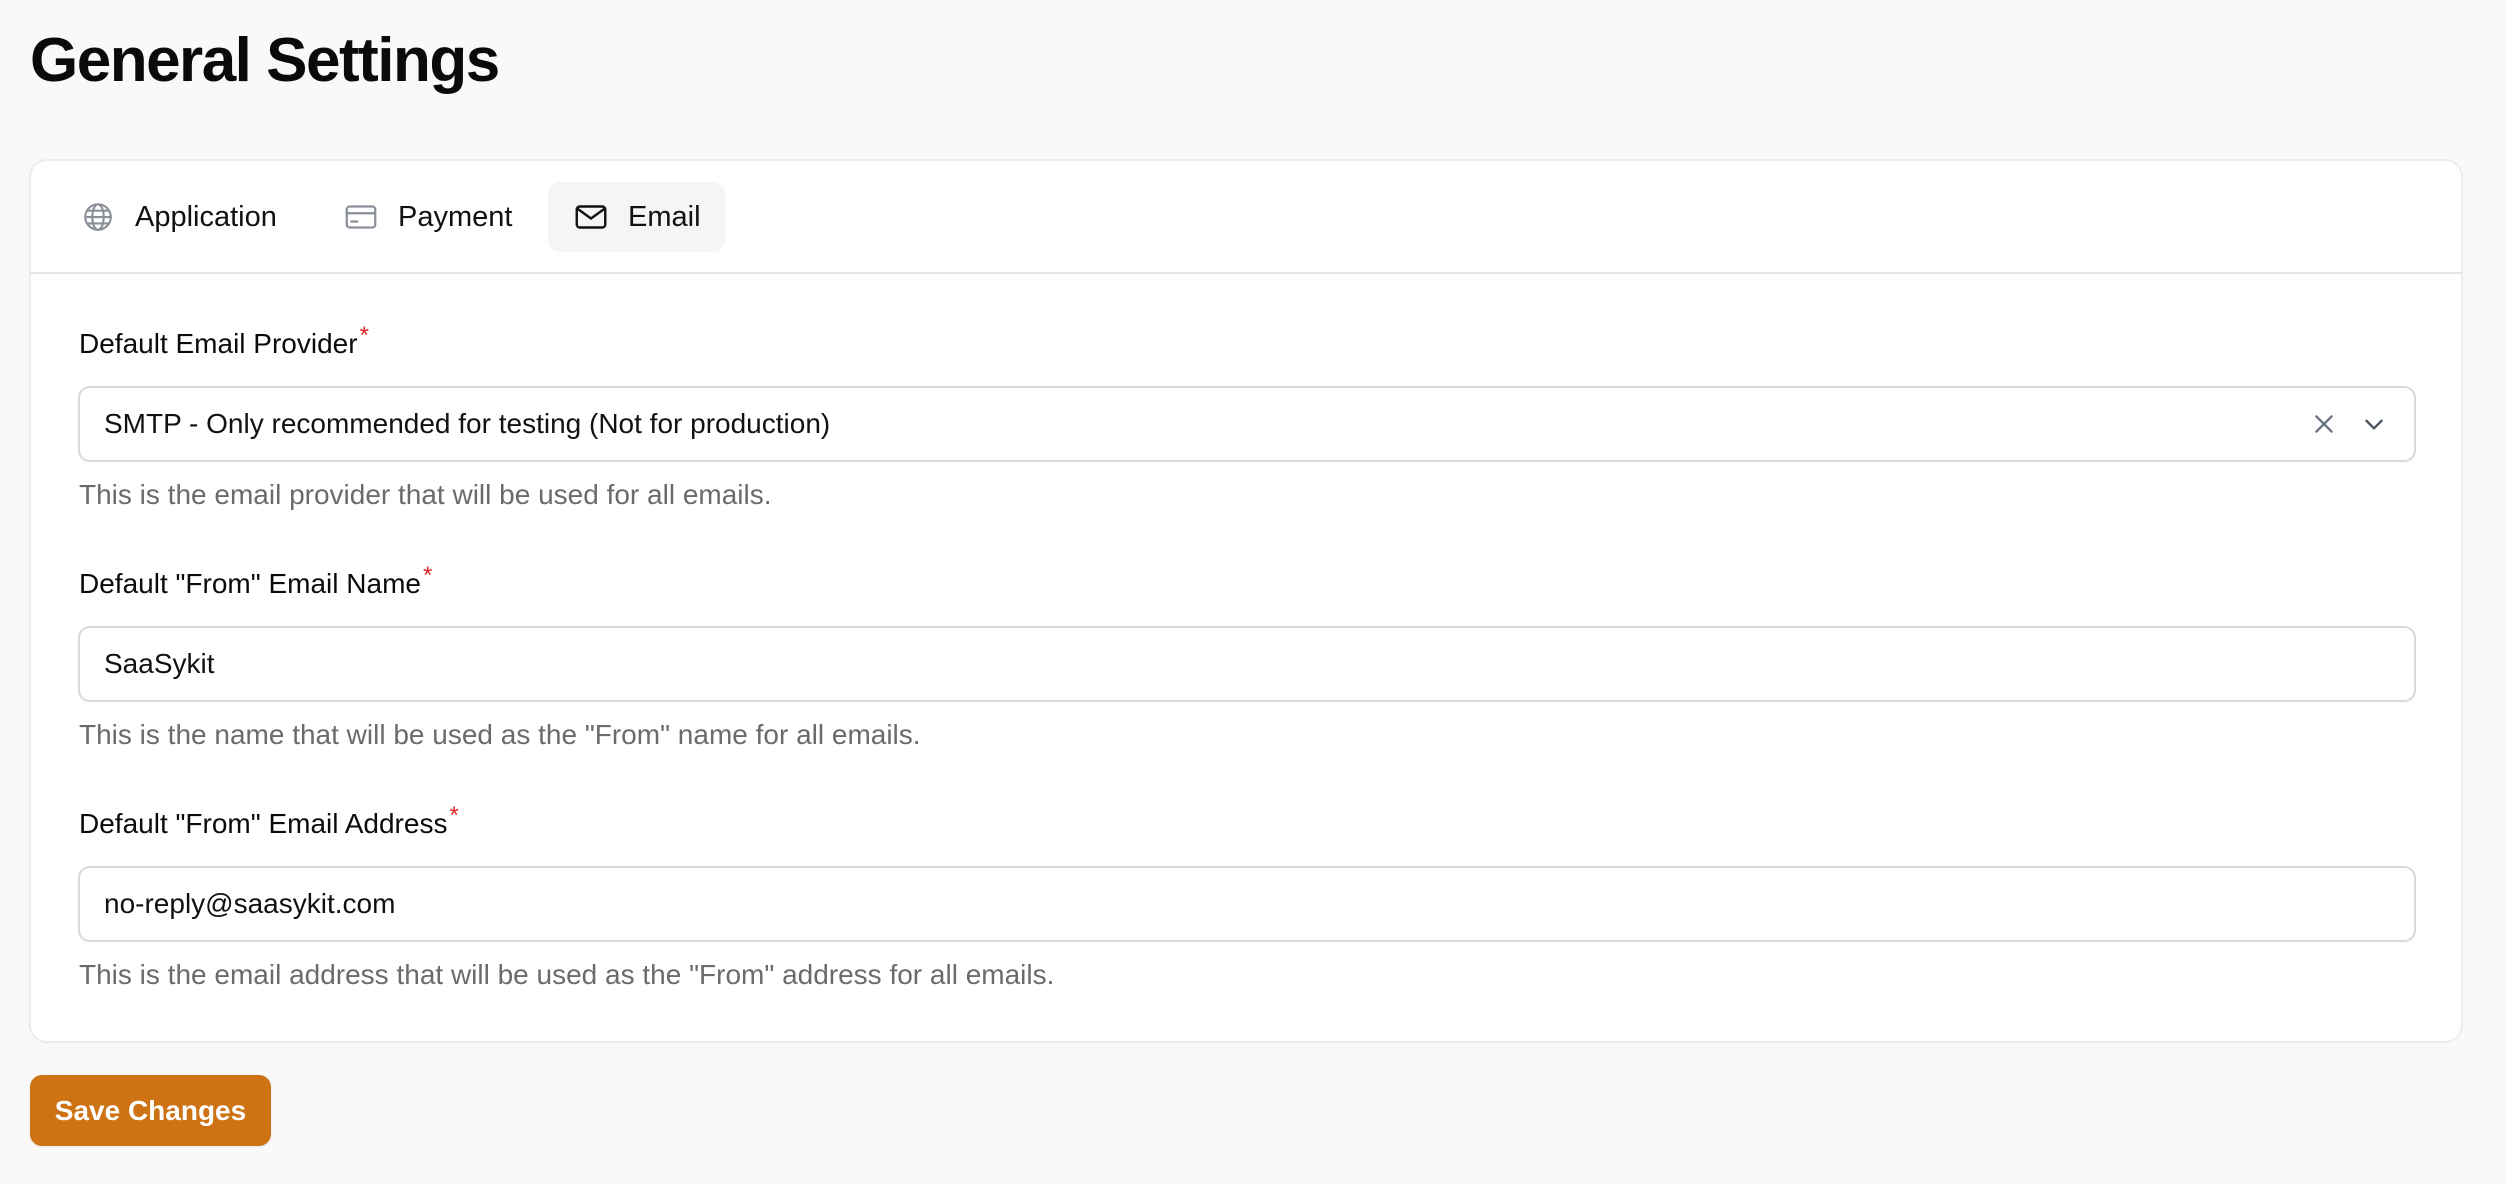  I want to click on chevron-down-icon, so click(2374, 424).